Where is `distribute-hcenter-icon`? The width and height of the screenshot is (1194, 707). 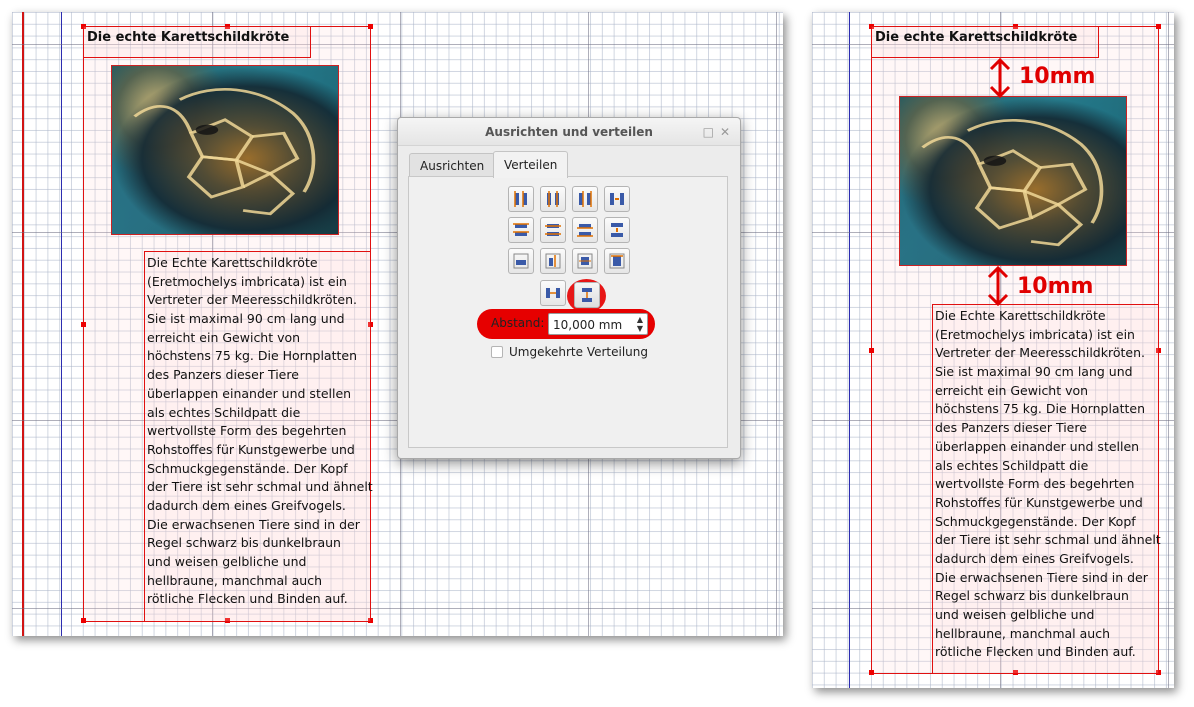
distribute-hcenter-icon is located at coordinates (553, 199).